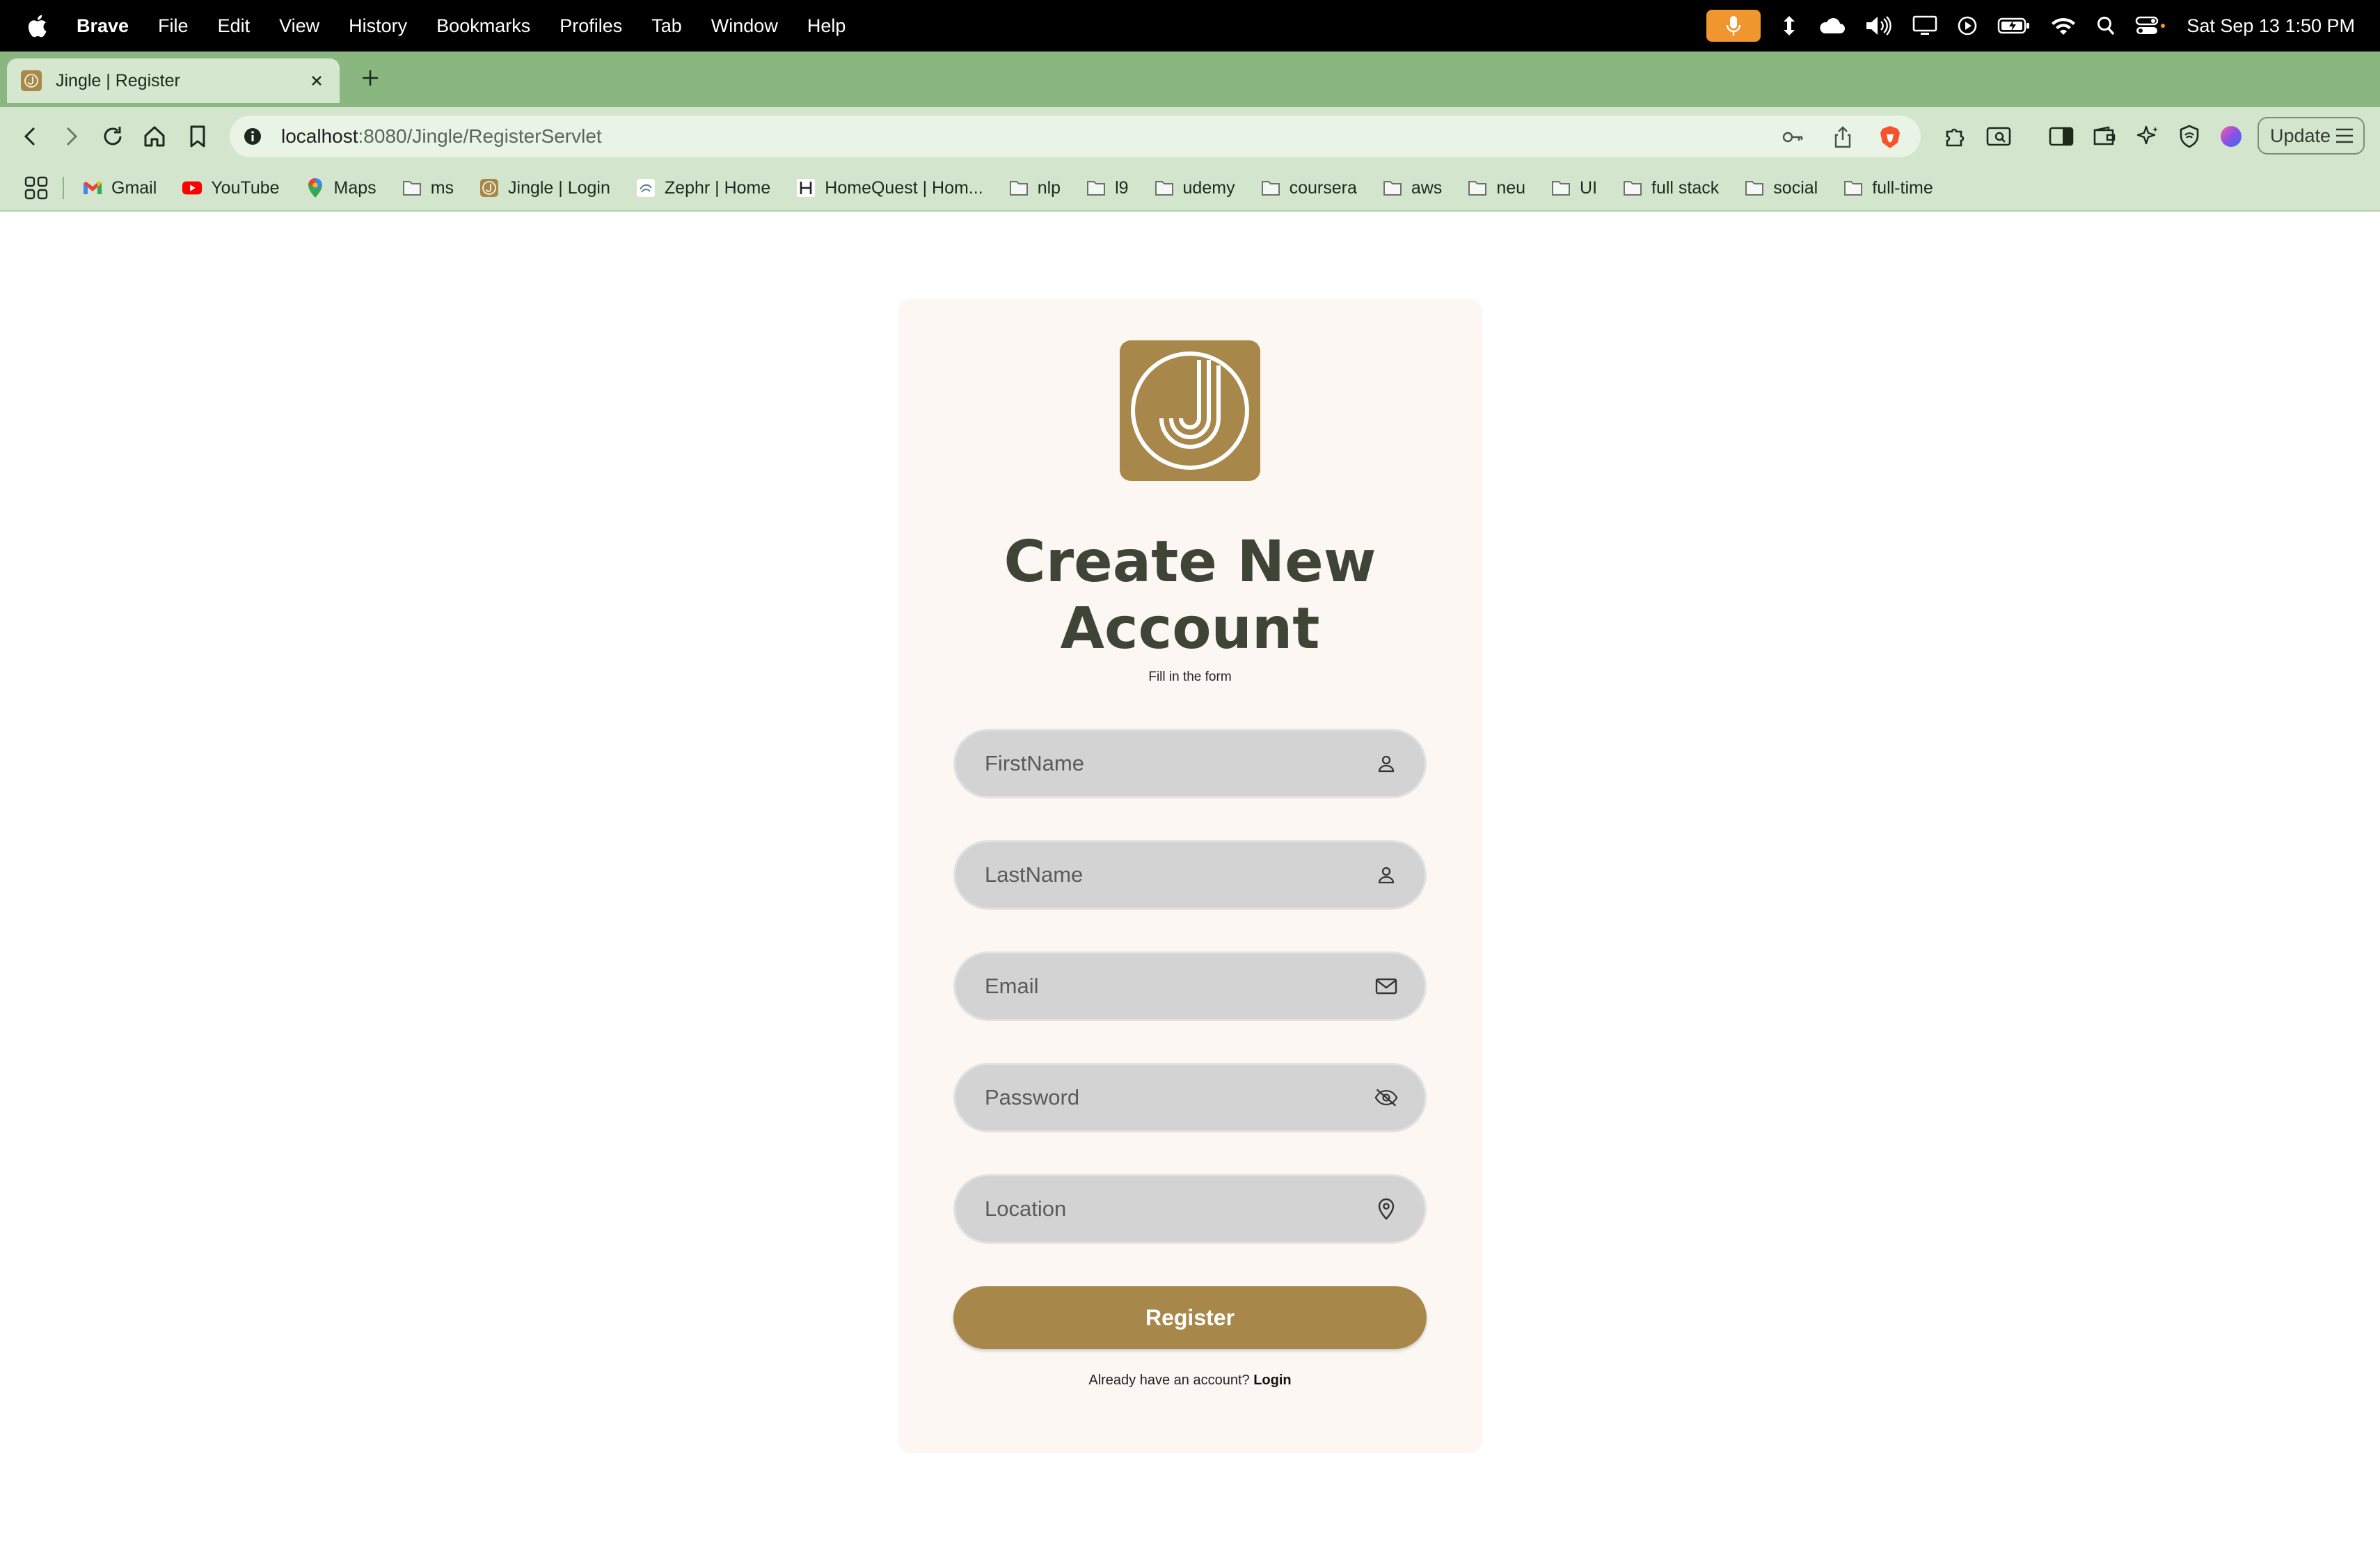  I want to click on bookmark-folder-full-stack: full stack, so click(1670, 187).